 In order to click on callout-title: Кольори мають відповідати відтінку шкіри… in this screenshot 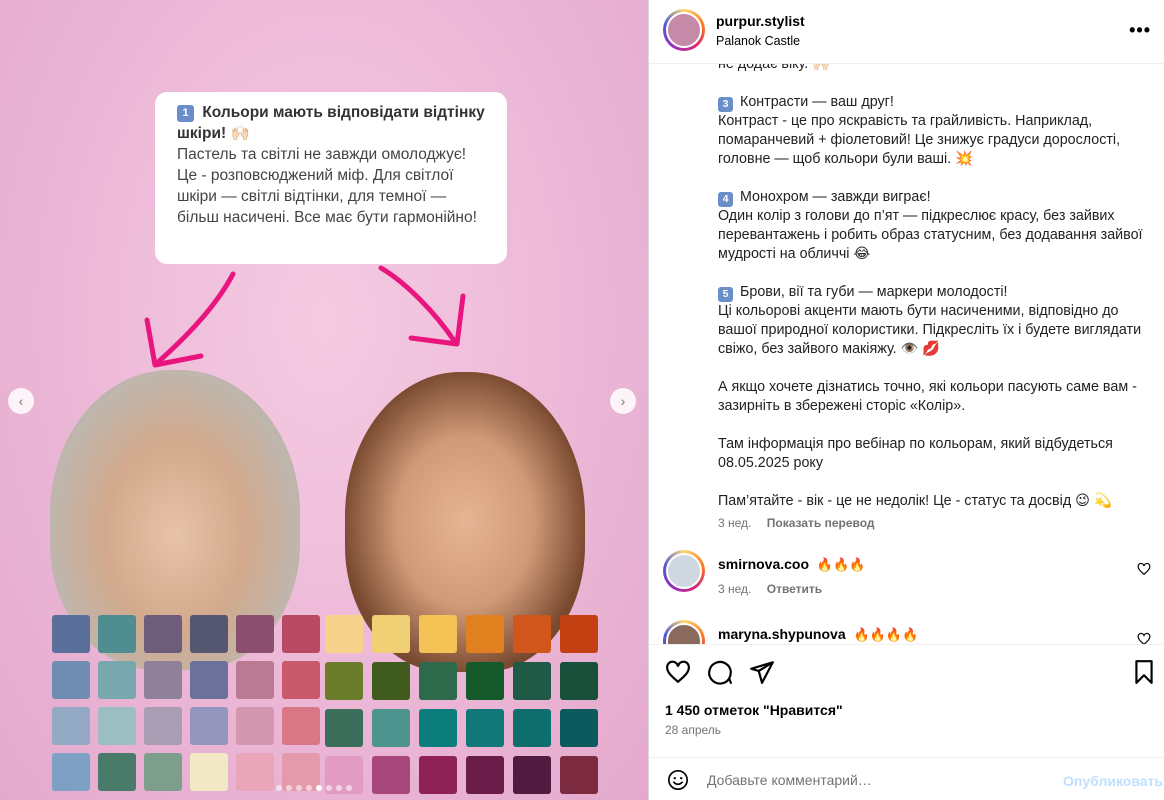, I will do `click(331, 123)`.